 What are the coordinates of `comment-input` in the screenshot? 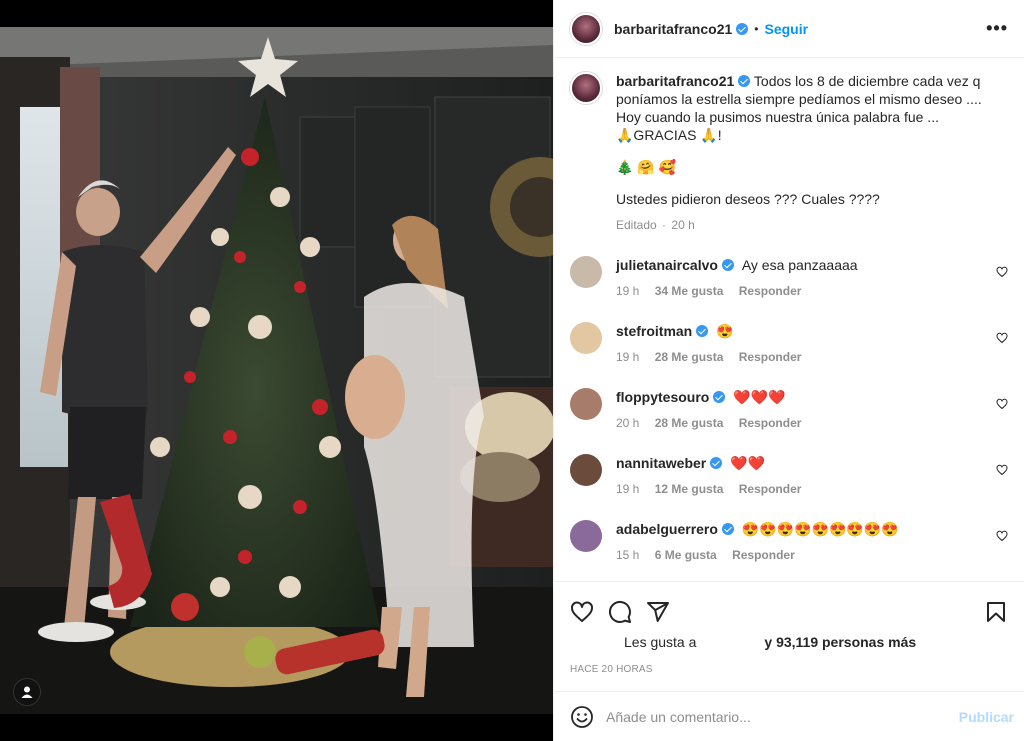 It's located at (782, 716).